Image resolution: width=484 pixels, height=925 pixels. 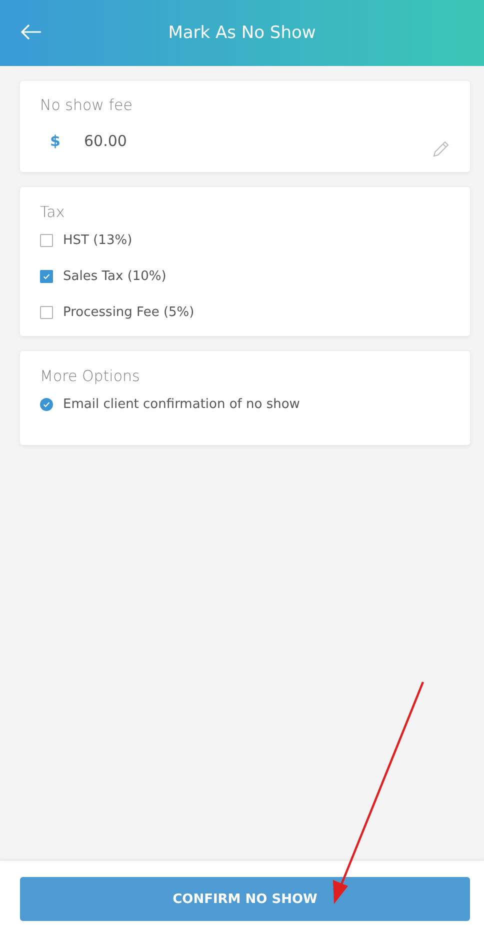 What do you see at coordinates (181, 404) in the screenshot?
I see `option-label: Email client confirmation of no show` at bounding box center [181, 404].